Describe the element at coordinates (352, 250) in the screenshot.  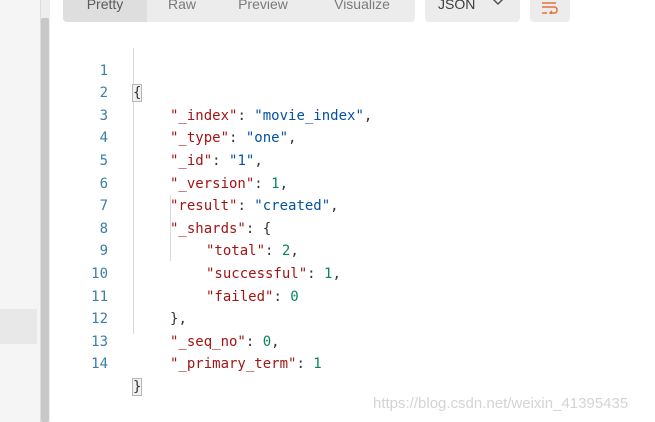
I see `code-line: 9 "successful": 1,` at that location.